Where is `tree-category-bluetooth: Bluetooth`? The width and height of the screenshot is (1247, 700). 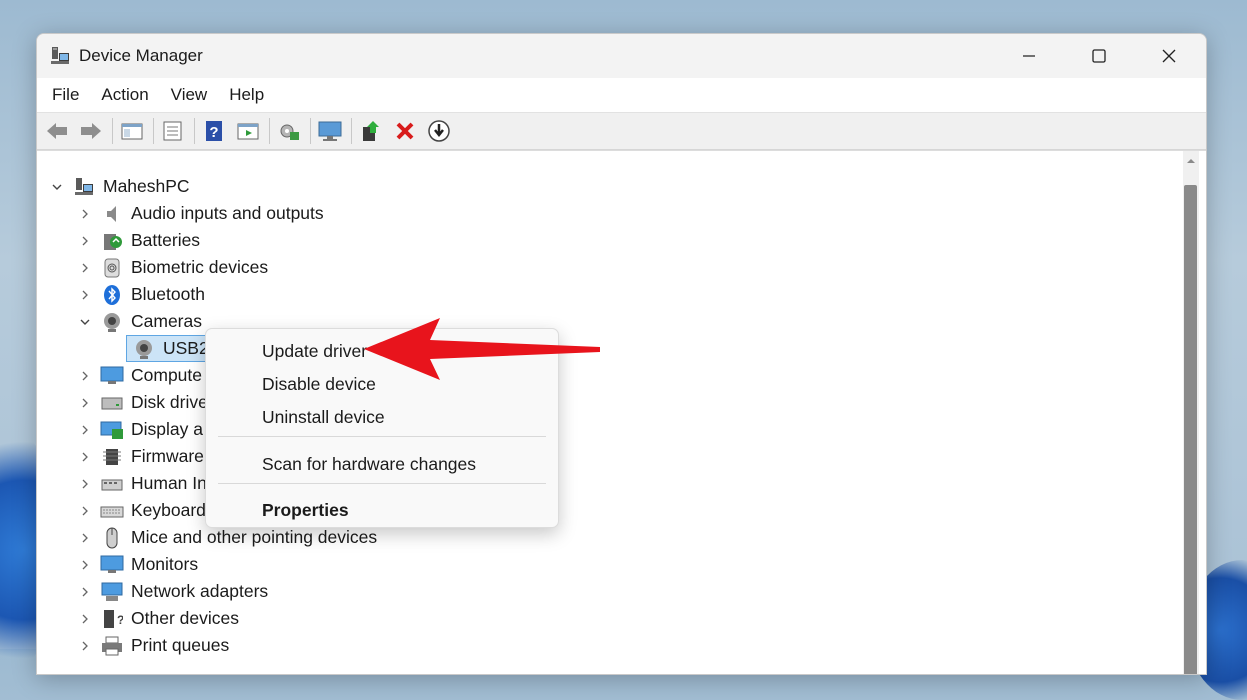 tree-category-bluetooth: Bluetooth is located at coordinates (140, 294).